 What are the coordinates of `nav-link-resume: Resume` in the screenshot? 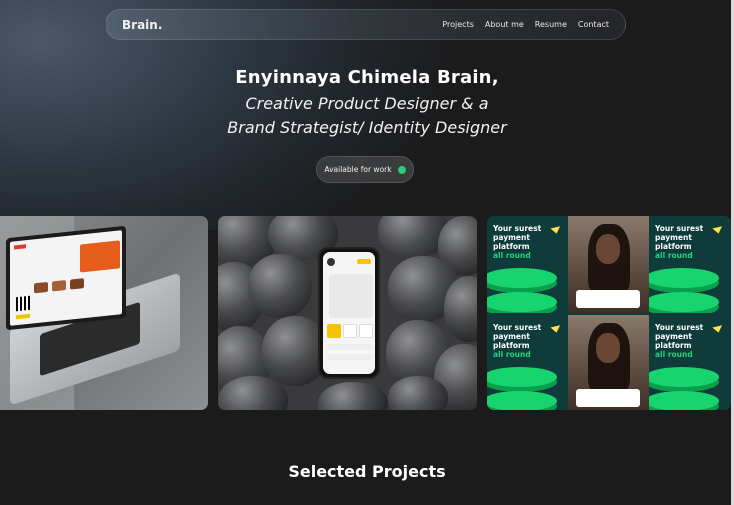 It's located at (551, 24).